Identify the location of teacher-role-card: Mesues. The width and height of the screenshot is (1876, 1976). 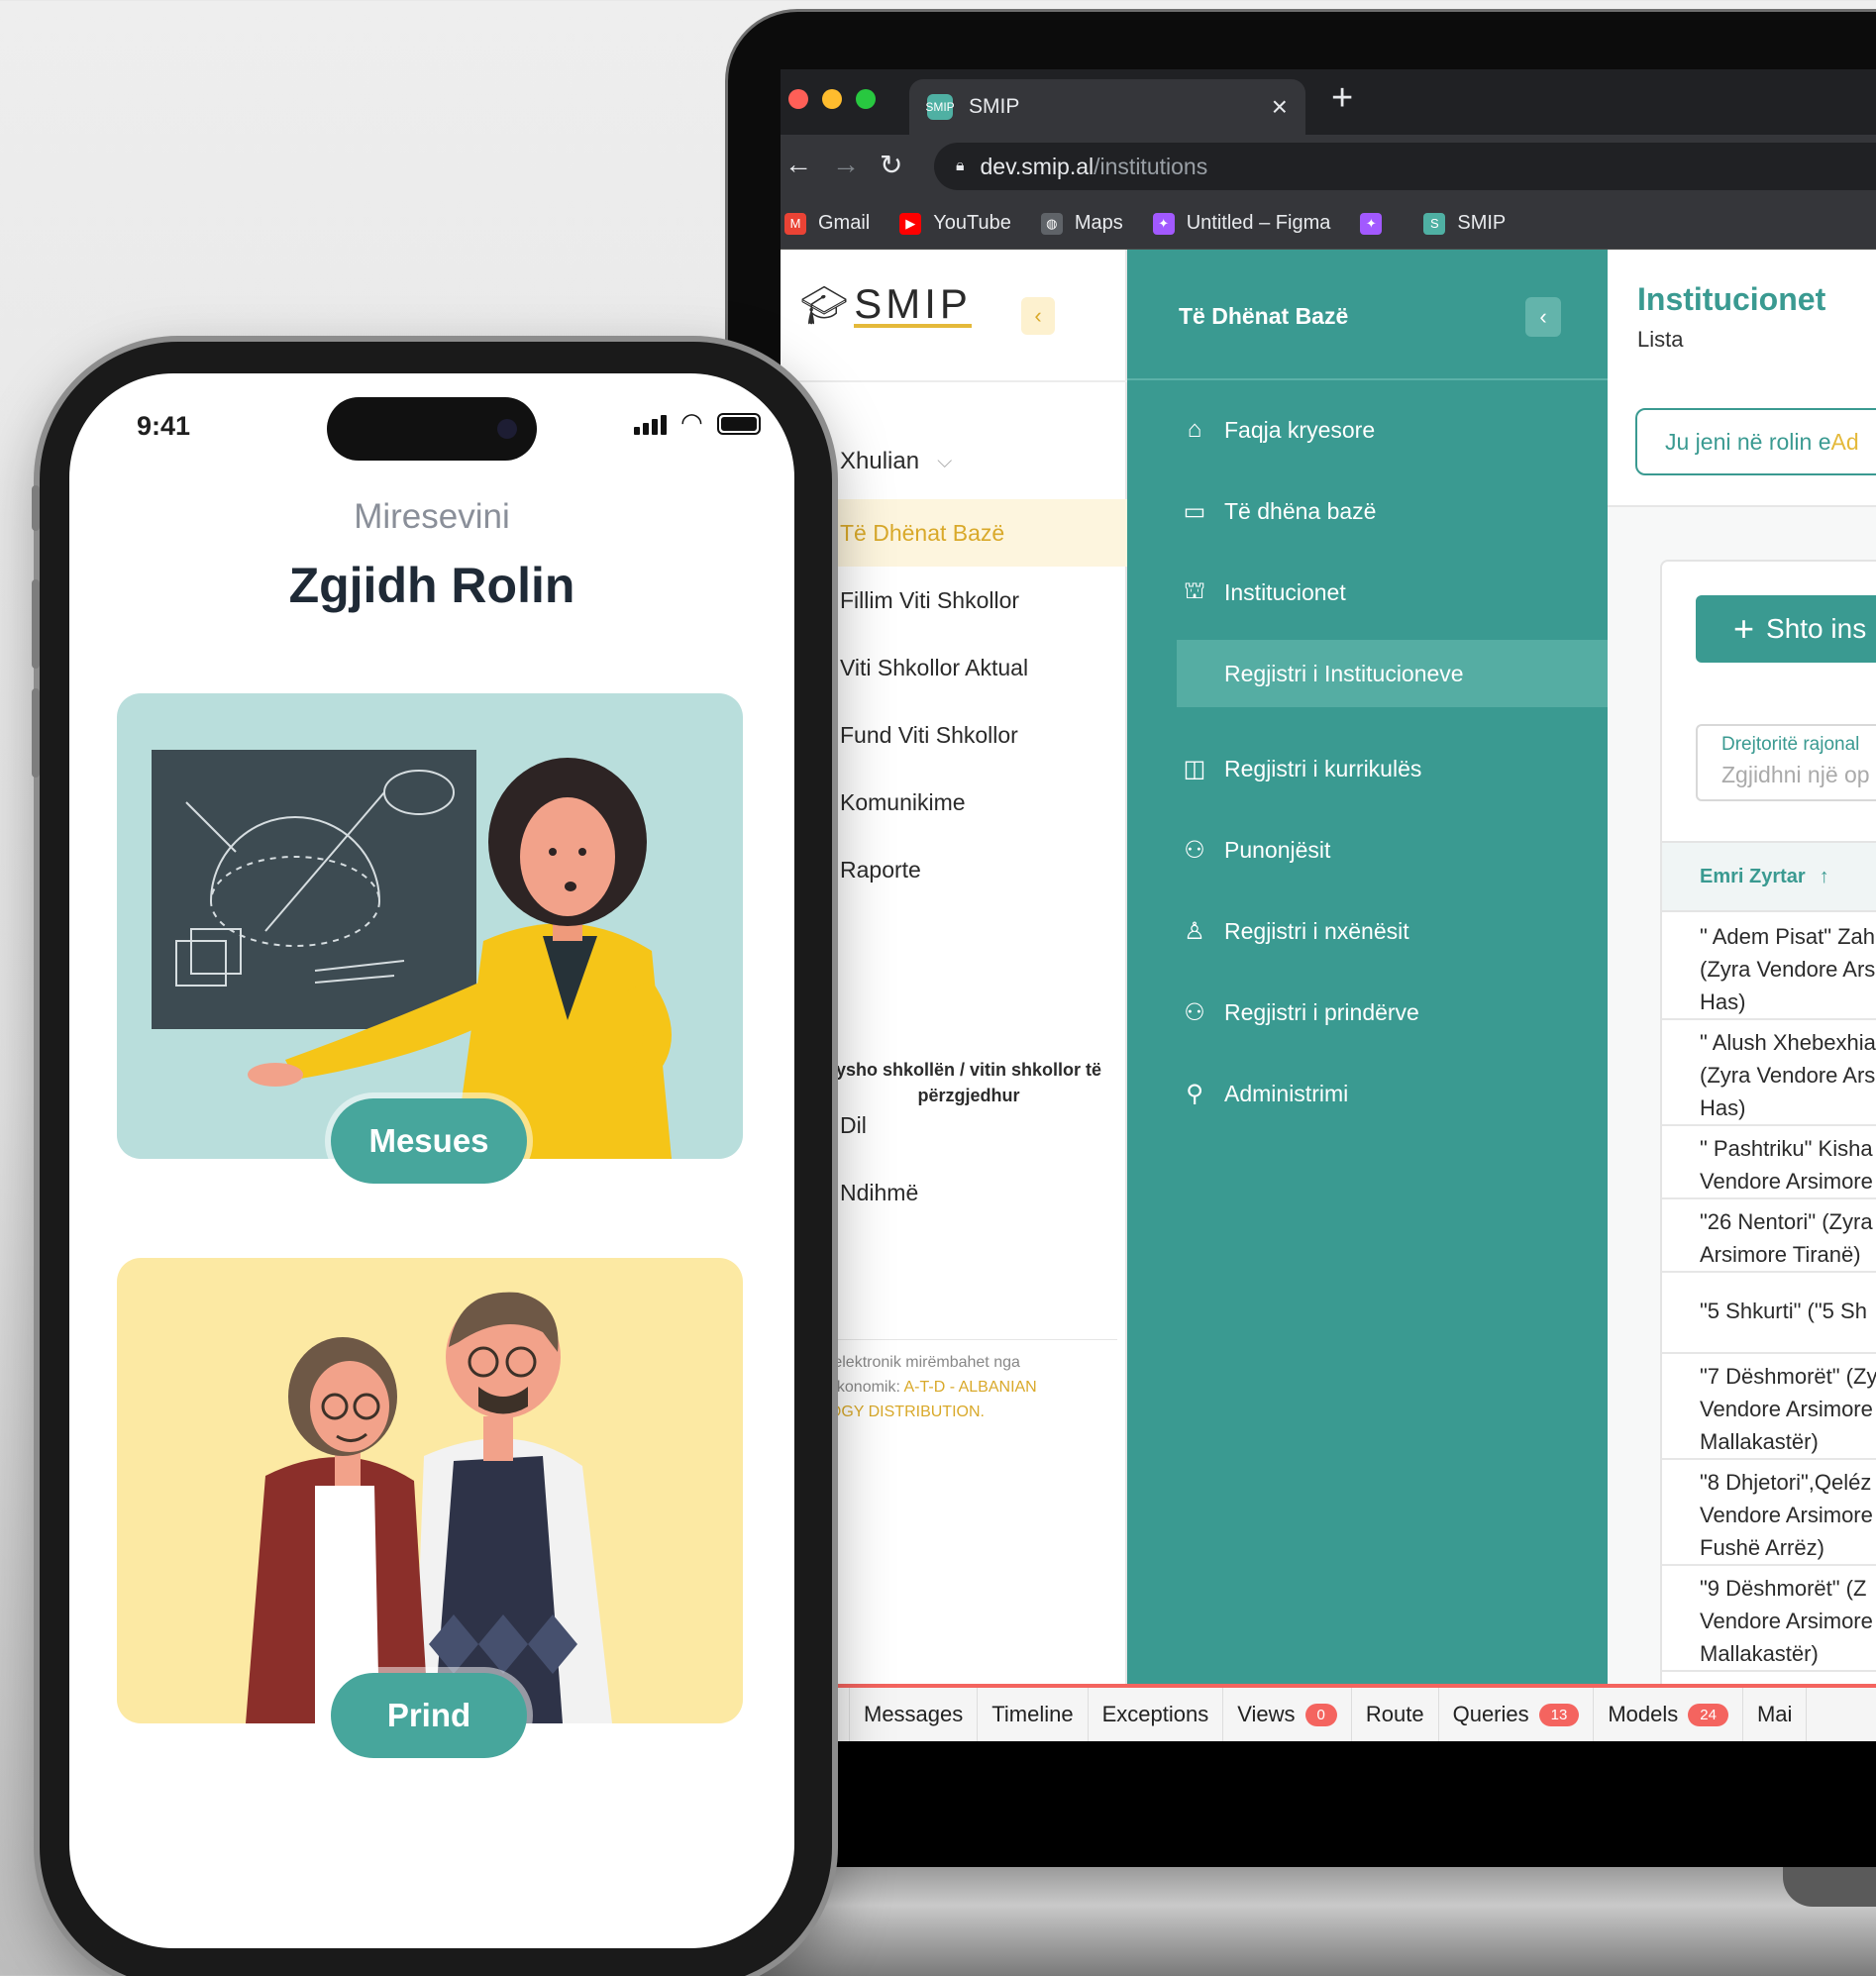
(430, 938).